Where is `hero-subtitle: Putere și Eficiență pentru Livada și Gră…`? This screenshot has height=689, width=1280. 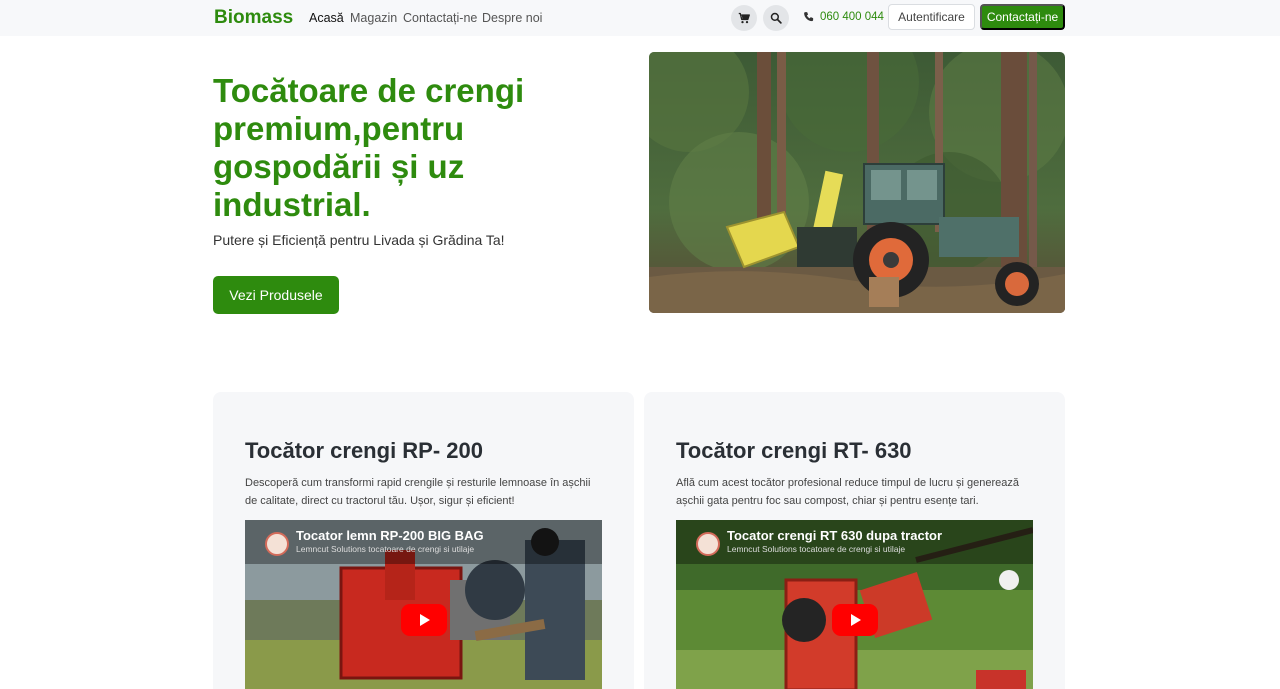 hero-subtitle: Putere și Eficiență pentru Livada și Gră… is located at coordinates (359, 240).